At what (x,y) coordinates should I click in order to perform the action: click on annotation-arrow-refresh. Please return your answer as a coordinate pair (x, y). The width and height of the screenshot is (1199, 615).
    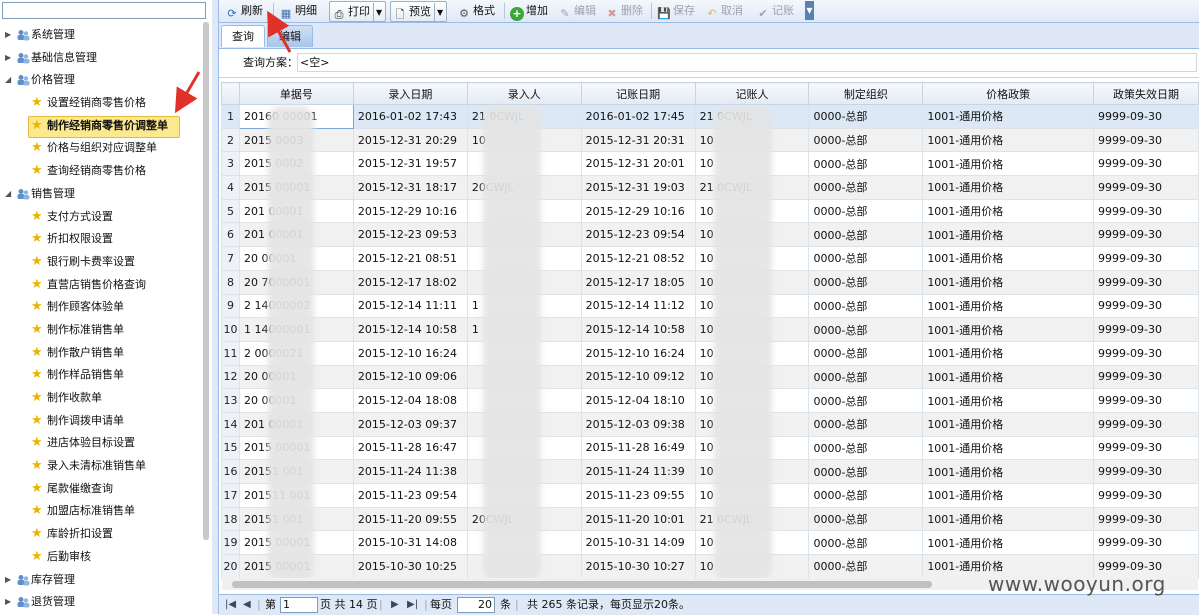
    Looking at the image, I should click on (279, 31).